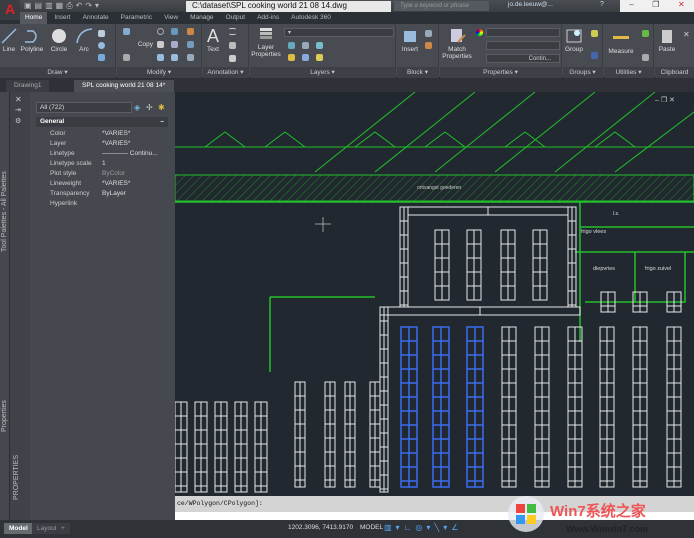 This screenshot has height=538, width=694. I want to click on tab-spl-cooking-world: SPL cooking world 21 08 14*, so click(124, 86).